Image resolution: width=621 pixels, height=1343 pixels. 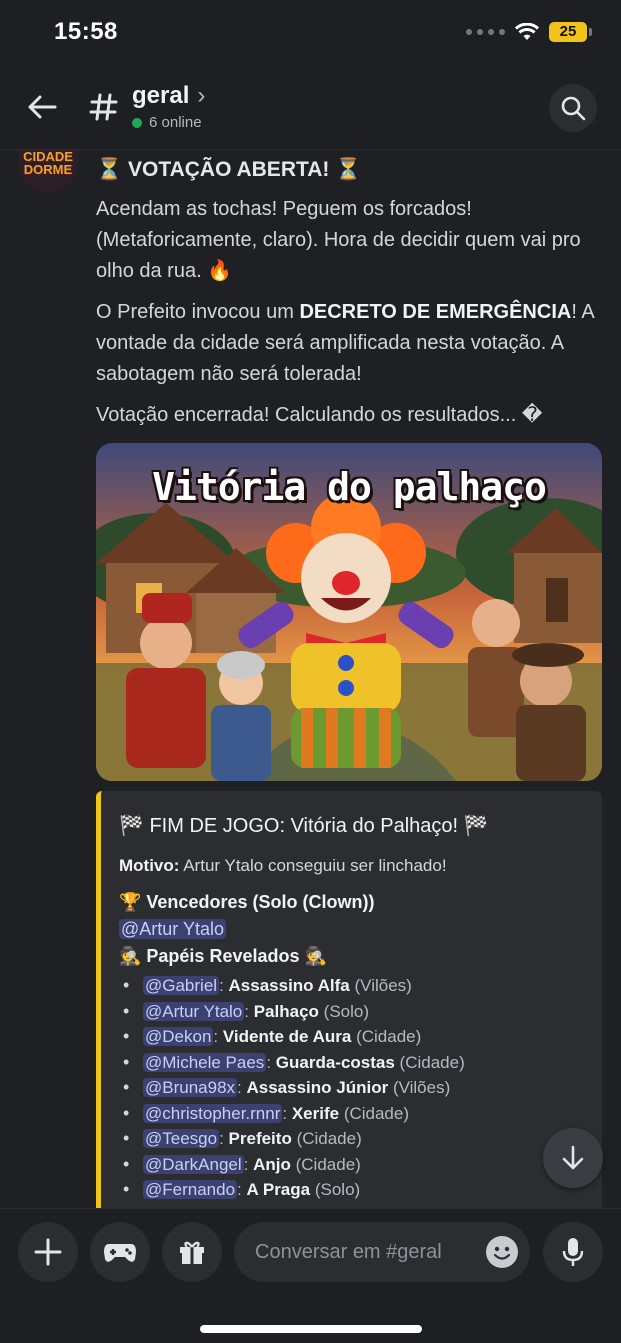 I want to click on composer-bar: Conversar em #geral, so click(x=310, y=1275).